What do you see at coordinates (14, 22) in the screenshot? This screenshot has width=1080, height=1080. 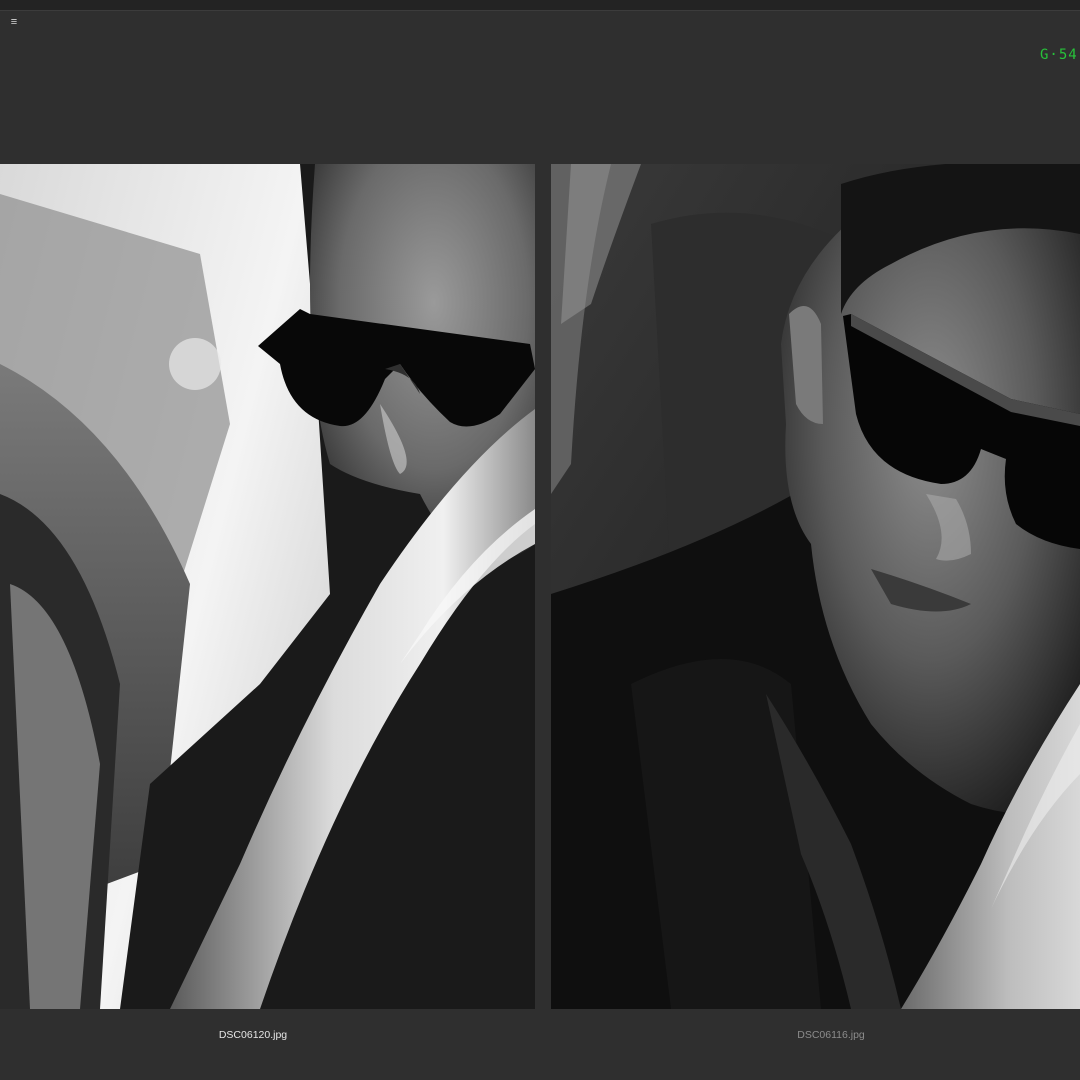 I see `hamburger-menu-icon: ≡` at bounding box center [14, 22].